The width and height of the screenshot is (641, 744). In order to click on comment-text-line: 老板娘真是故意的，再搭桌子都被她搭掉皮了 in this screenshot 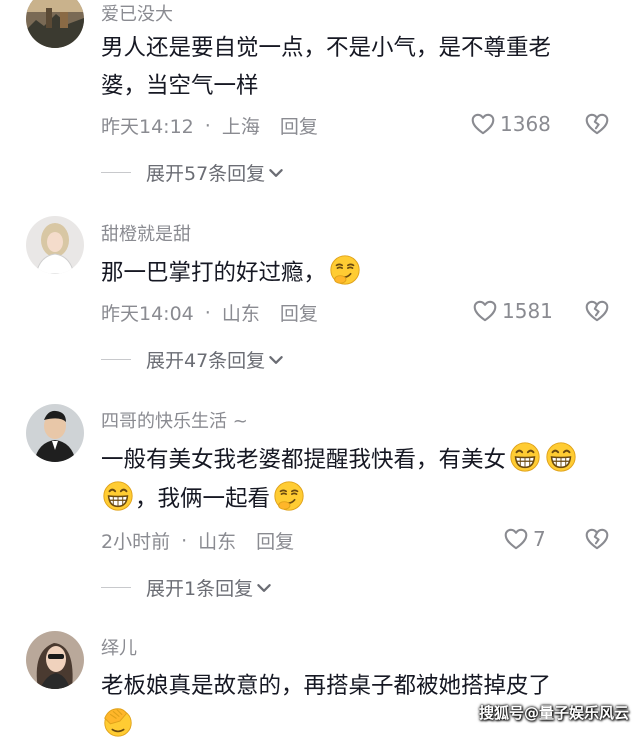, I will do `click(326, 686)`.